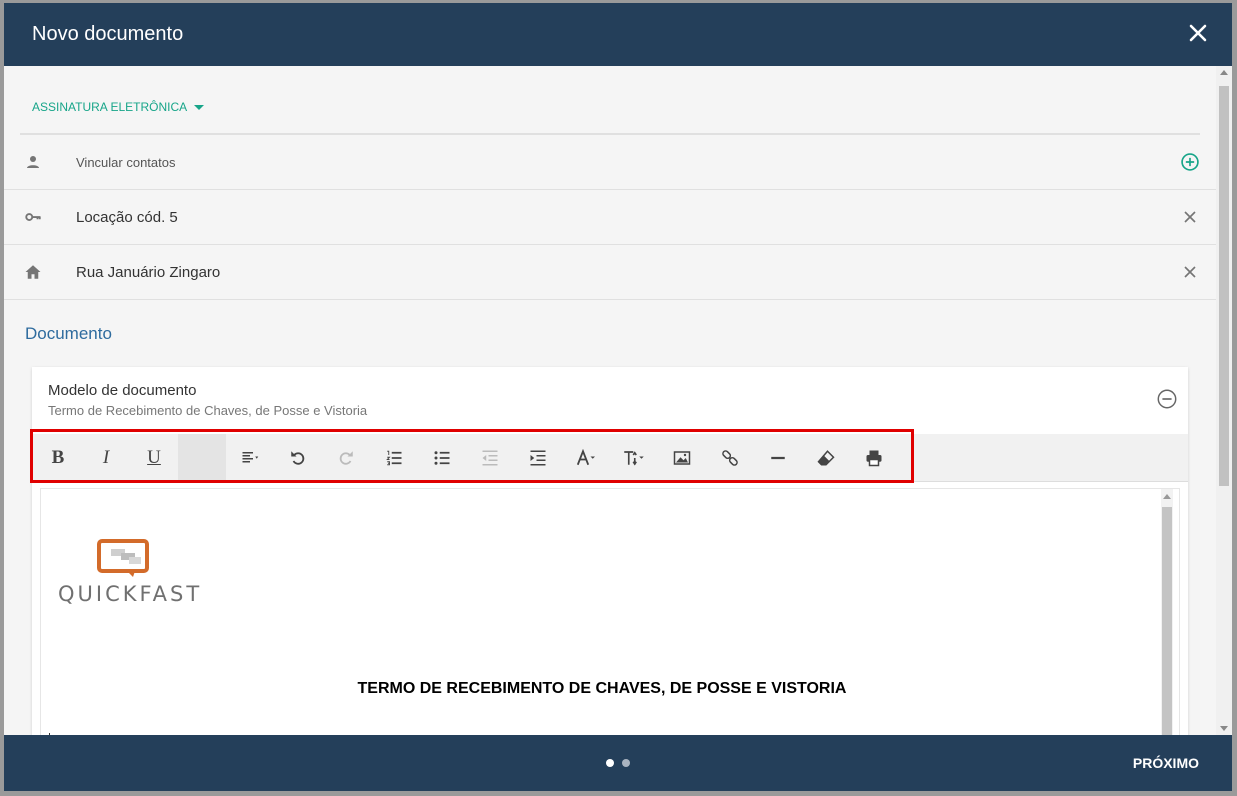 The height and width of the screenshot is (796, 1237). I want to click on next-button: PRÓXIMO, so click(1166, 763).